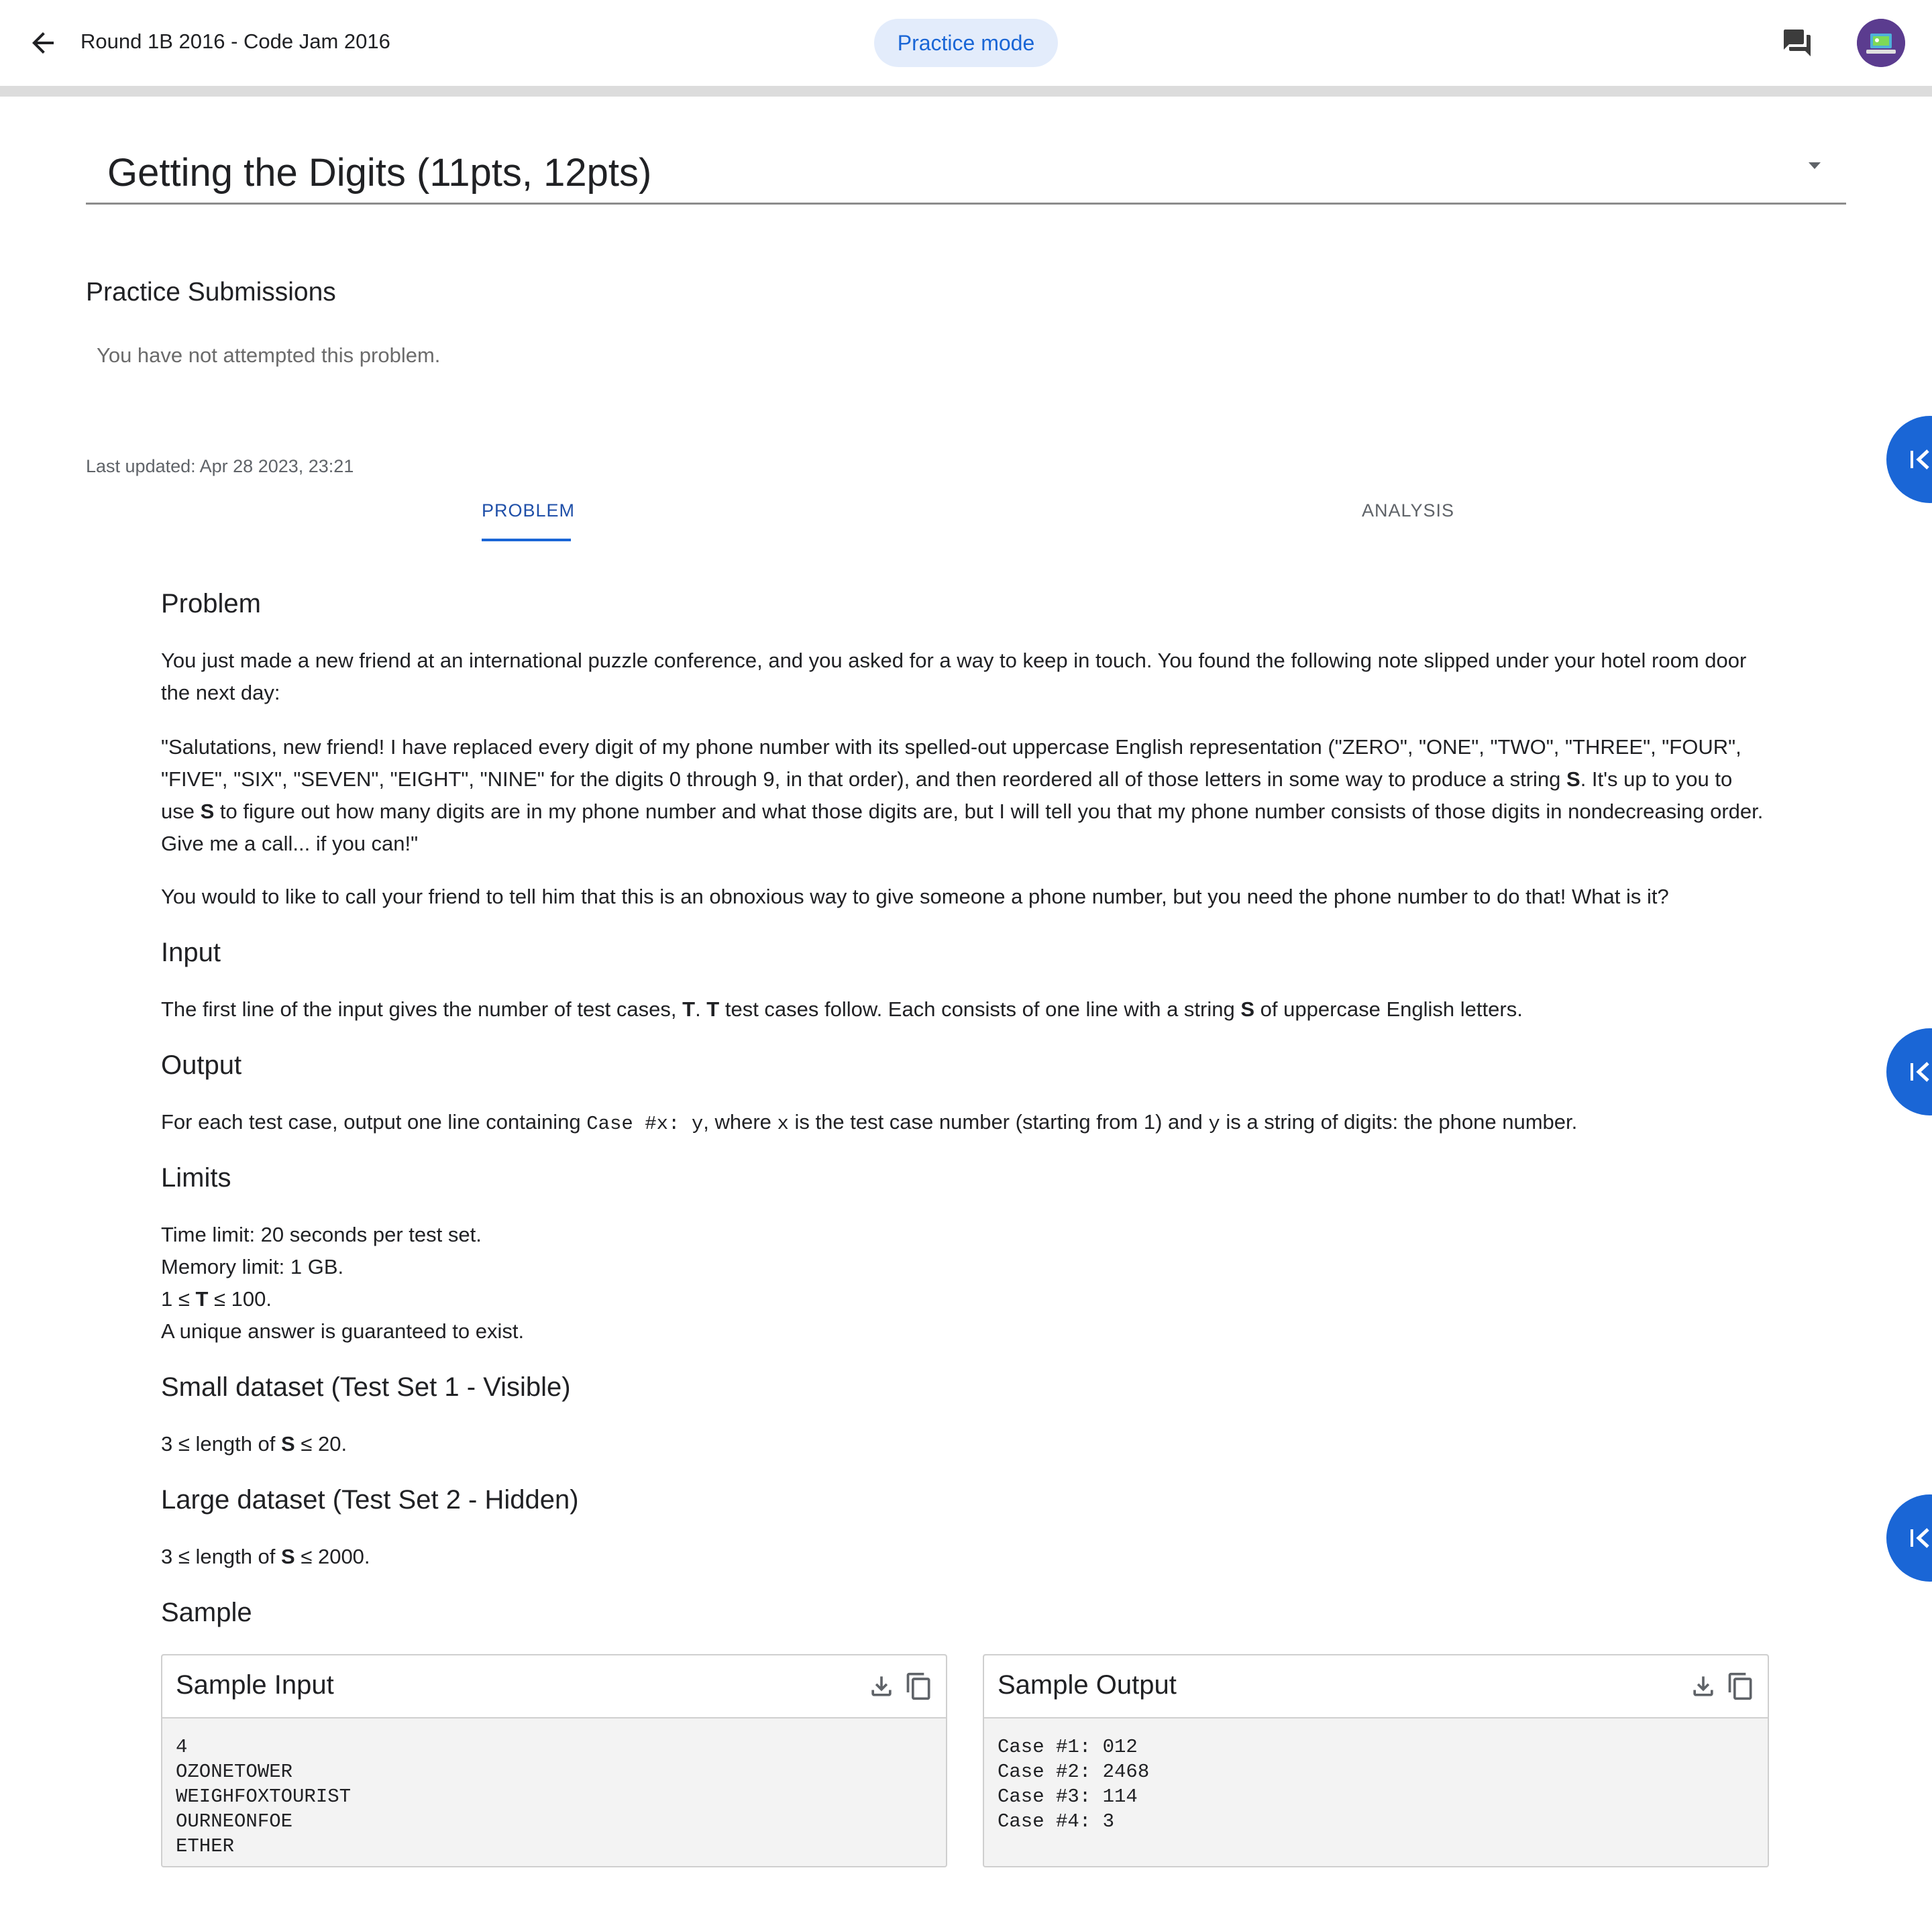 This screenshot has height=1913, width=1932. What do you see at coordinates (526, 540) in the screenshot?
I see `active-tab-indicator` at bounding box center [526, 540].